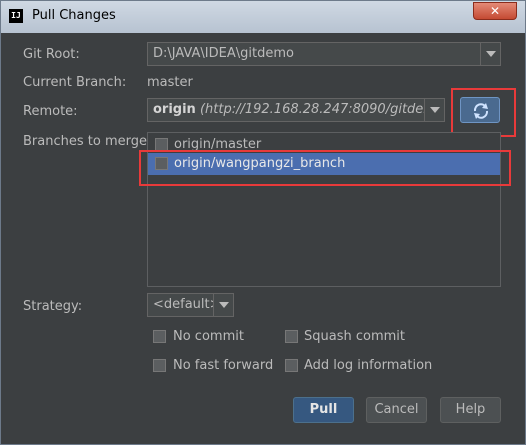  Describe the element at coordinates (53, 306) in the screenshot. I see `strategy-label: Strategy:` at that location.